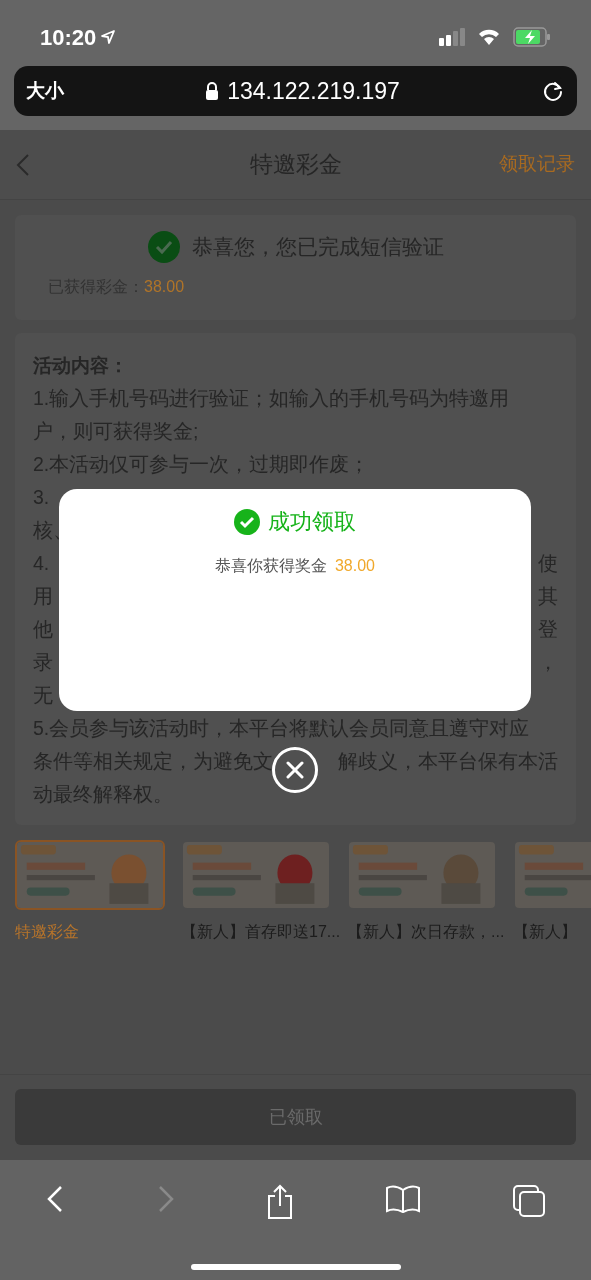 This screenshot has height=1280, width=591. What do you see at coordinates (108, 37) in the screenshot?
I see `location-icon` at bounding box center [108, 37].